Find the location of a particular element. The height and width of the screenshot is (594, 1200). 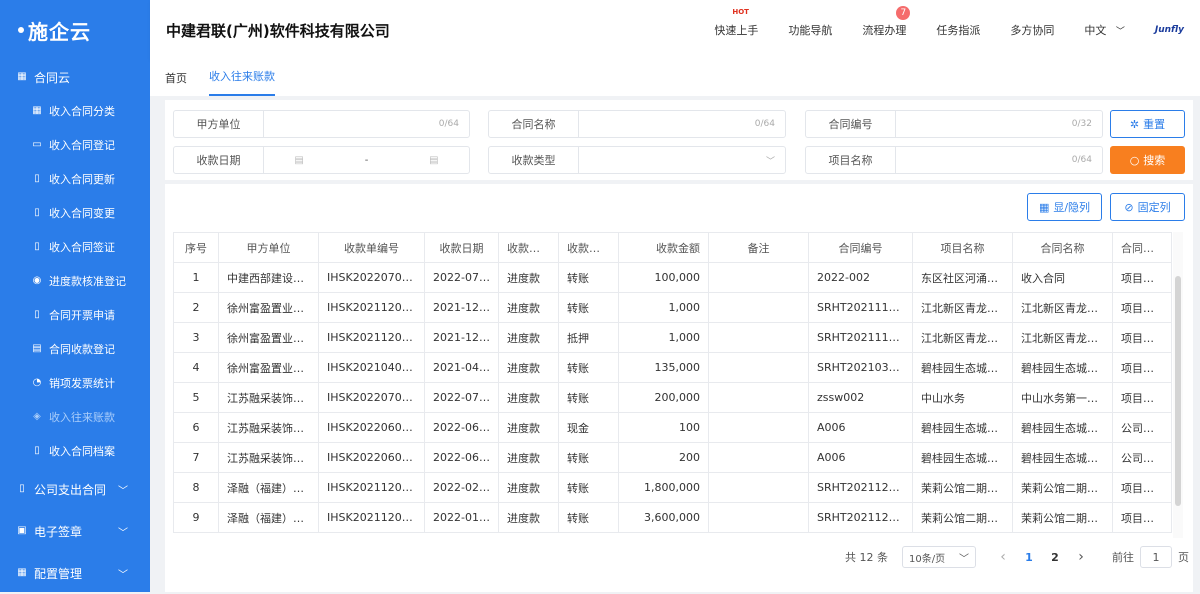

sidebar-item-1: ▭ 收入合同登记 is located at coordinates (75, 145).